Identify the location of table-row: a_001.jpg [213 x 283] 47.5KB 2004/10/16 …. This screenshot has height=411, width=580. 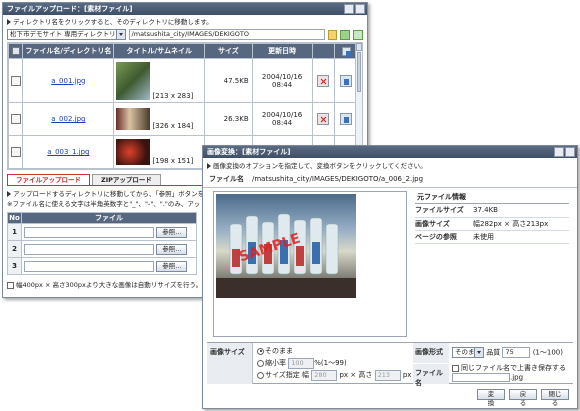
(183, 80).